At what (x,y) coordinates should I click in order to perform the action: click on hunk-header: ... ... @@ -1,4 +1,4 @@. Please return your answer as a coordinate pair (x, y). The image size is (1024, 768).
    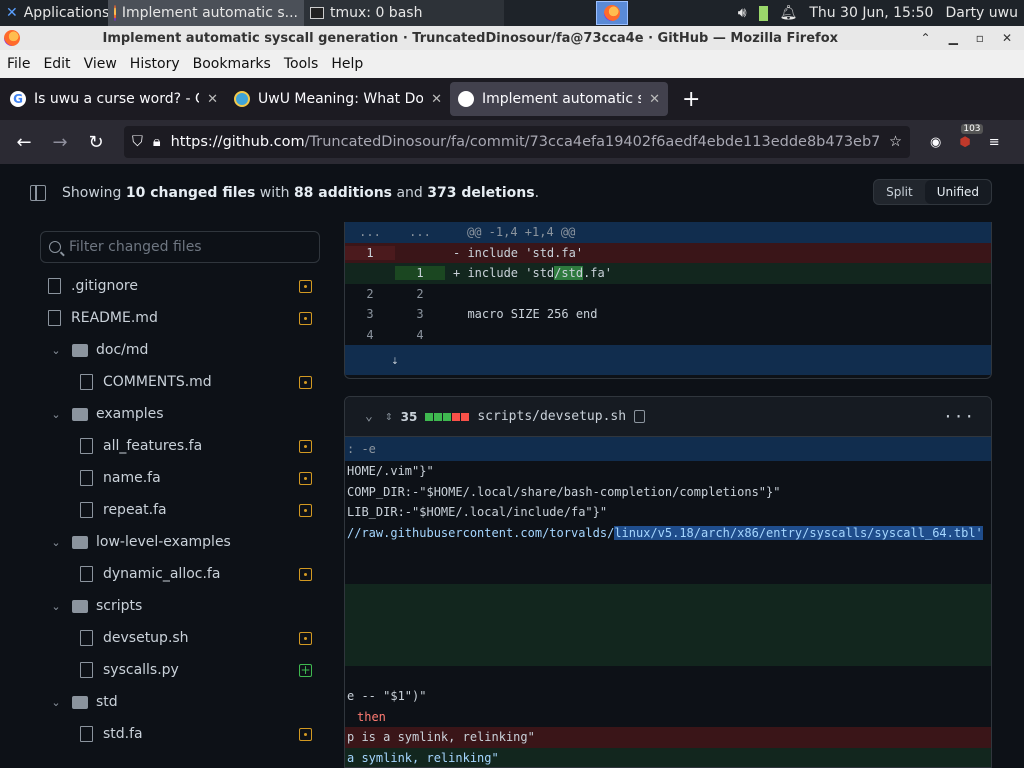
    Looking at the image, I should click on (668, 232).